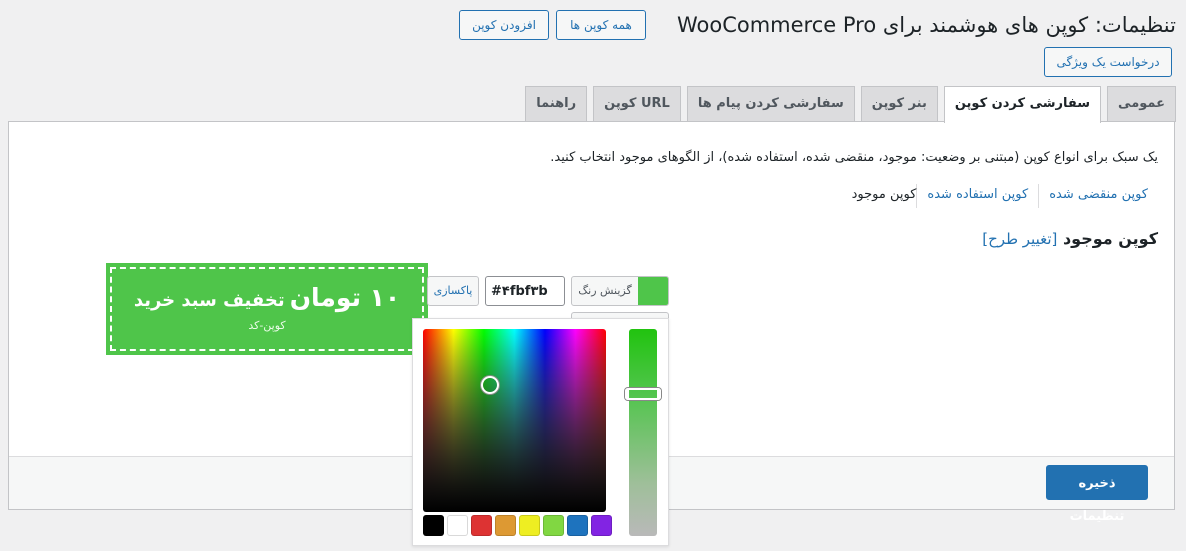 This screenshot has width=1186, height=551. Describe the element at coordinates (899, 104) in the screenshot. I see `tab-coupon-banner: بنر کوپن` at that location.